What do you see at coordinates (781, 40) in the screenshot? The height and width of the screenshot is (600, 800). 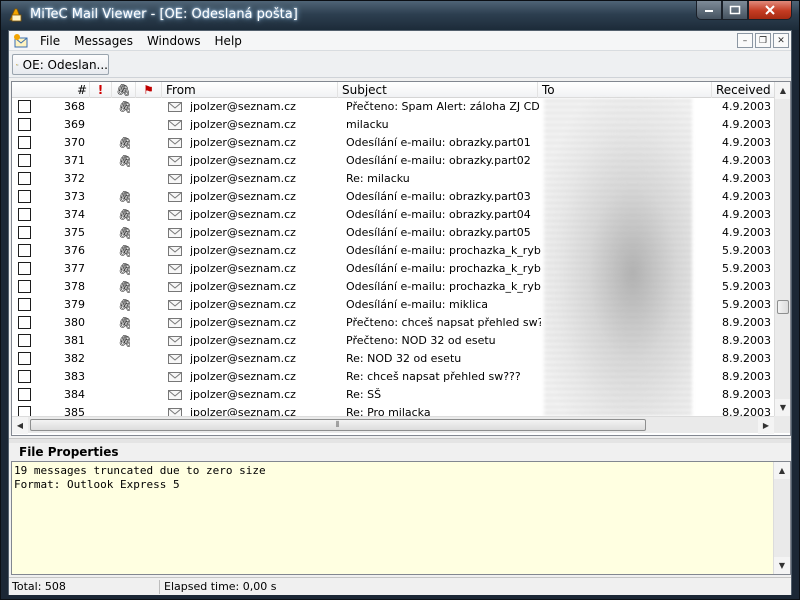 I see `mdi-close-button: ✕` at bounding box center [781, 40].